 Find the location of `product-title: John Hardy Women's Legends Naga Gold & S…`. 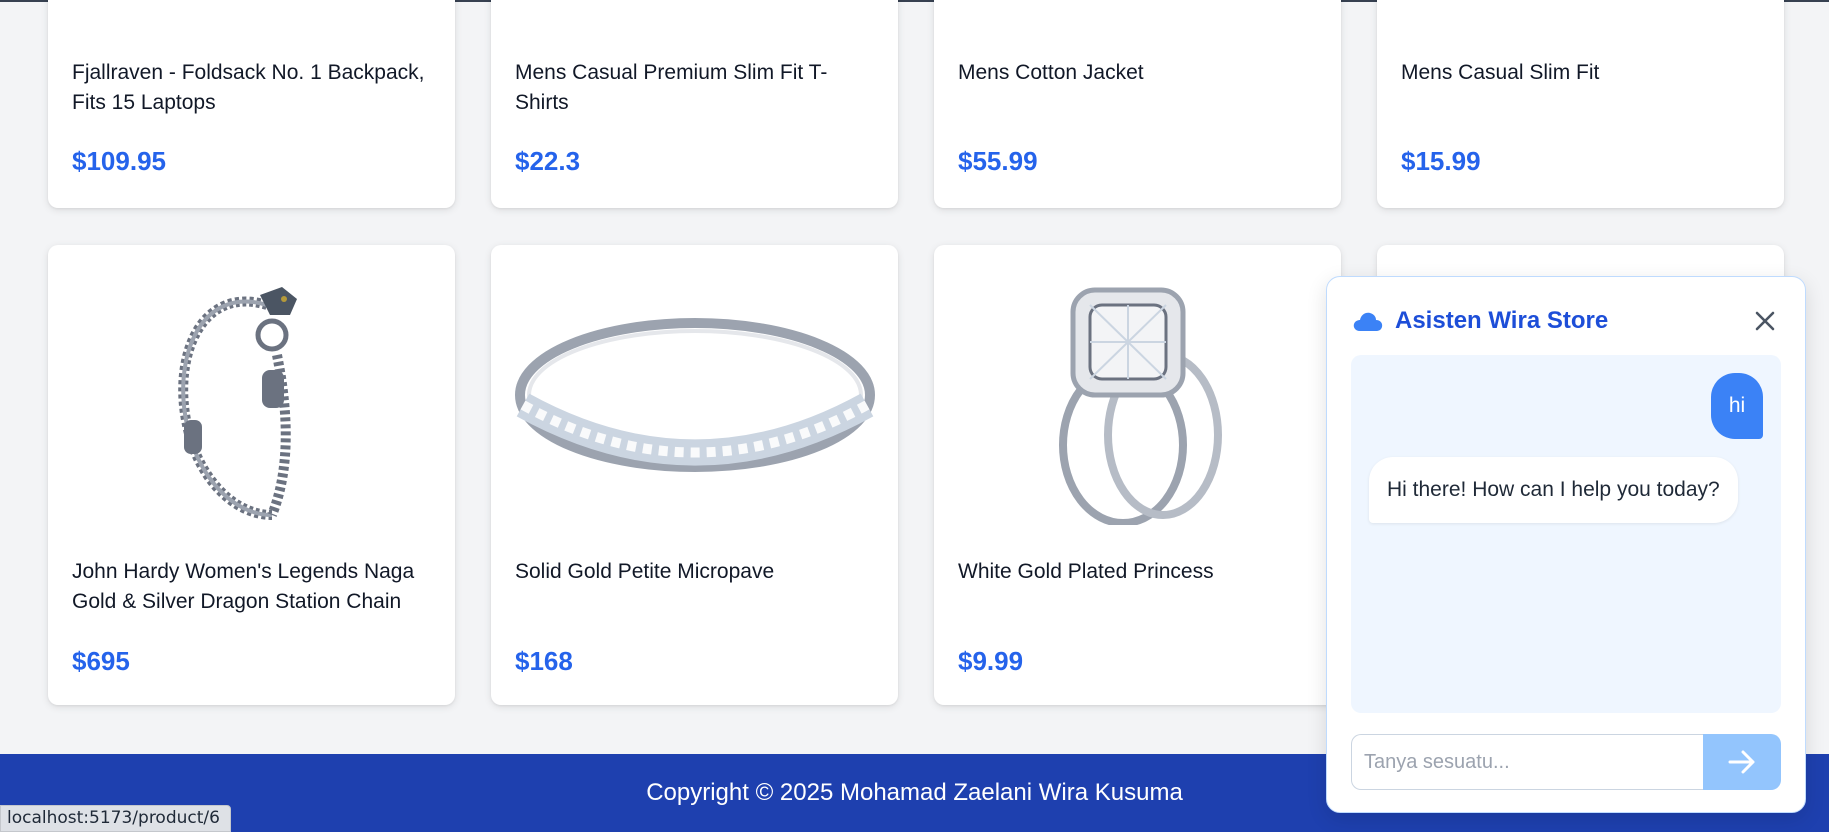

product-title: John Hardy Women's Legends Naga Gold & S… is located at coordinates (243, 590).